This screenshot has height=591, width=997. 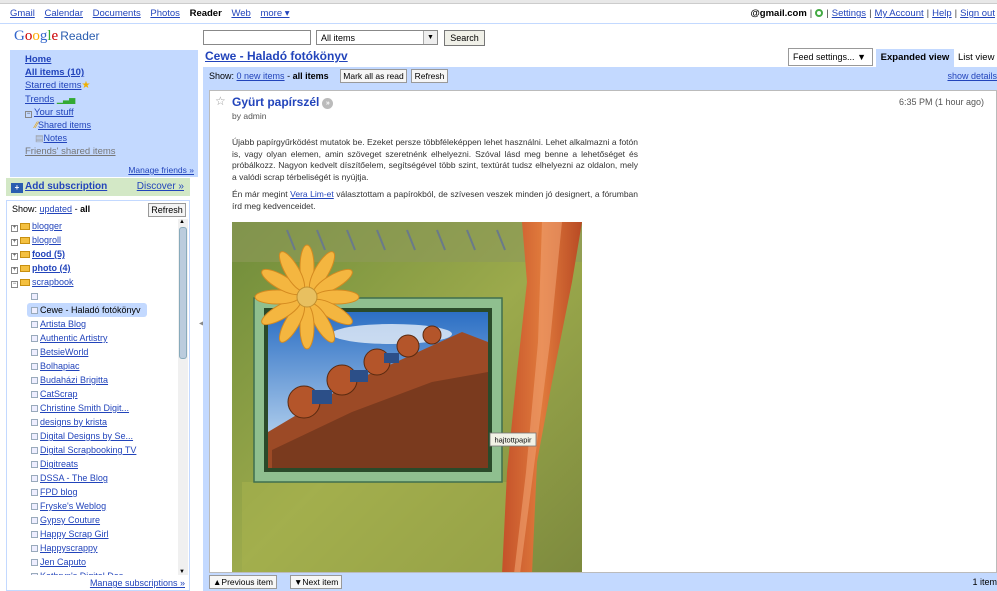 I want to click on topnav-more: more ▾, so click(x=274, y=13).